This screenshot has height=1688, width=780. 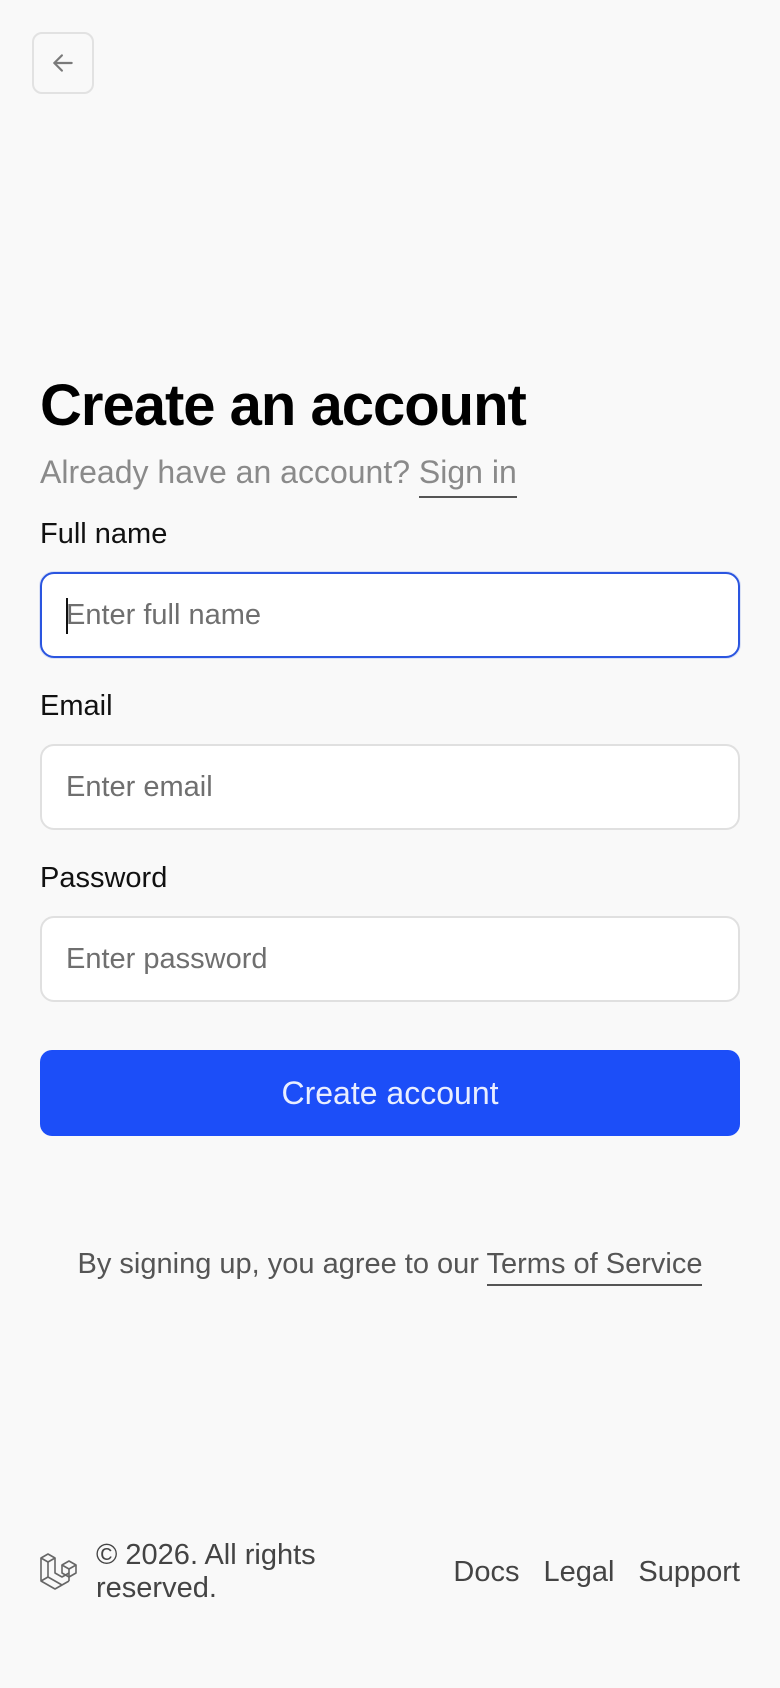 I want to click on footer-links: Docs Legal Support, so click(x=596, y=1572).